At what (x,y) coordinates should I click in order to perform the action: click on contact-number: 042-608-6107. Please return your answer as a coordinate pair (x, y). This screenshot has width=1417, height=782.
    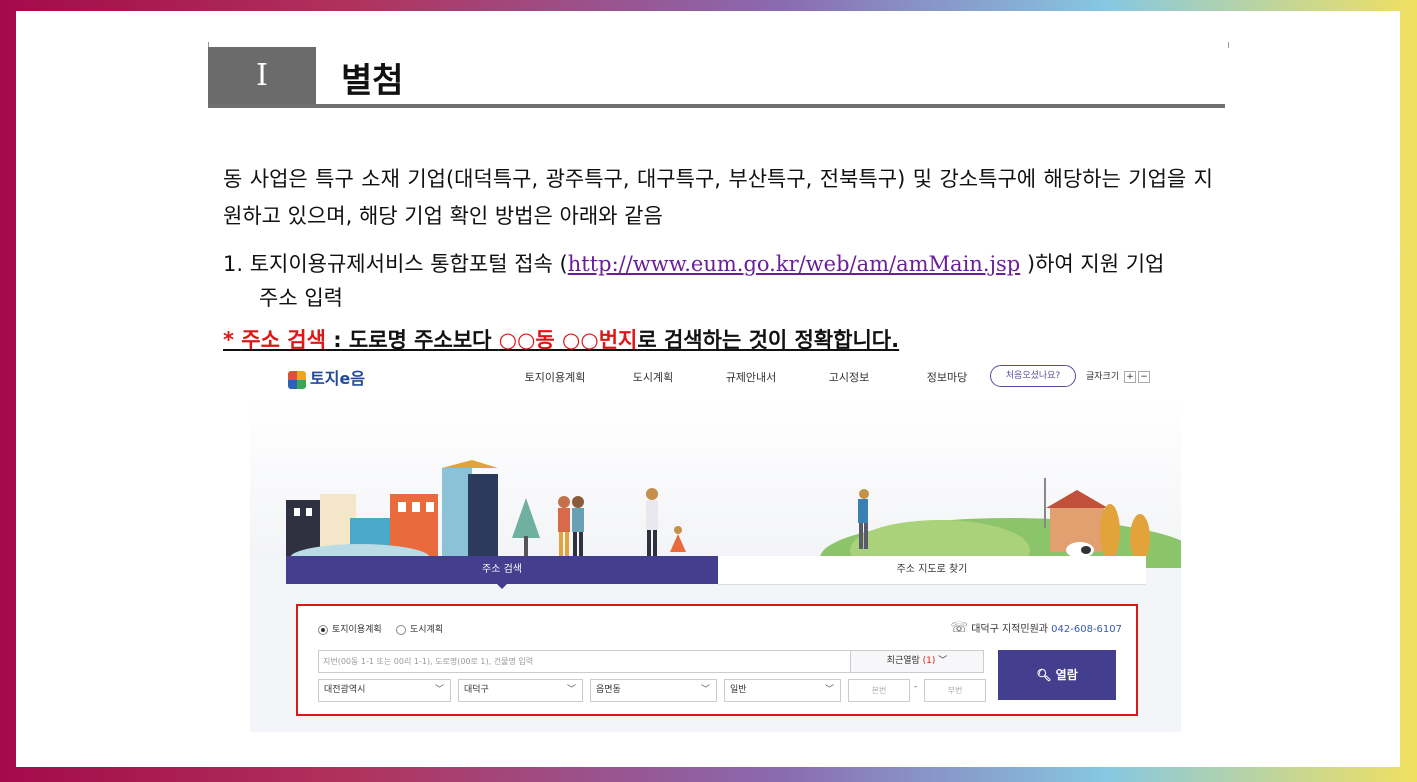
    Looking at the image, I should click on (1086, 629).